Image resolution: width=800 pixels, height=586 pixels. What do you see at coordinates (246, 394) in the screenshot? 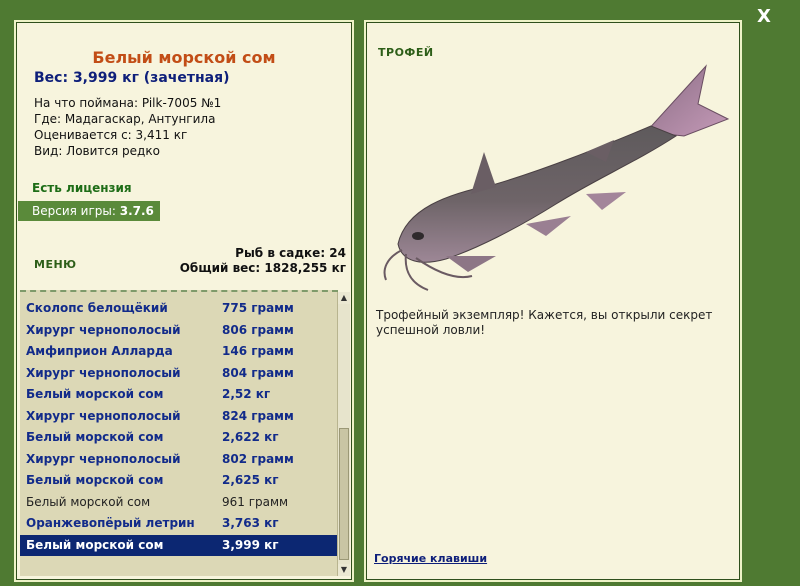
I see `catch-row-weight: 2,52 кг` at bounding box center [246, 394].